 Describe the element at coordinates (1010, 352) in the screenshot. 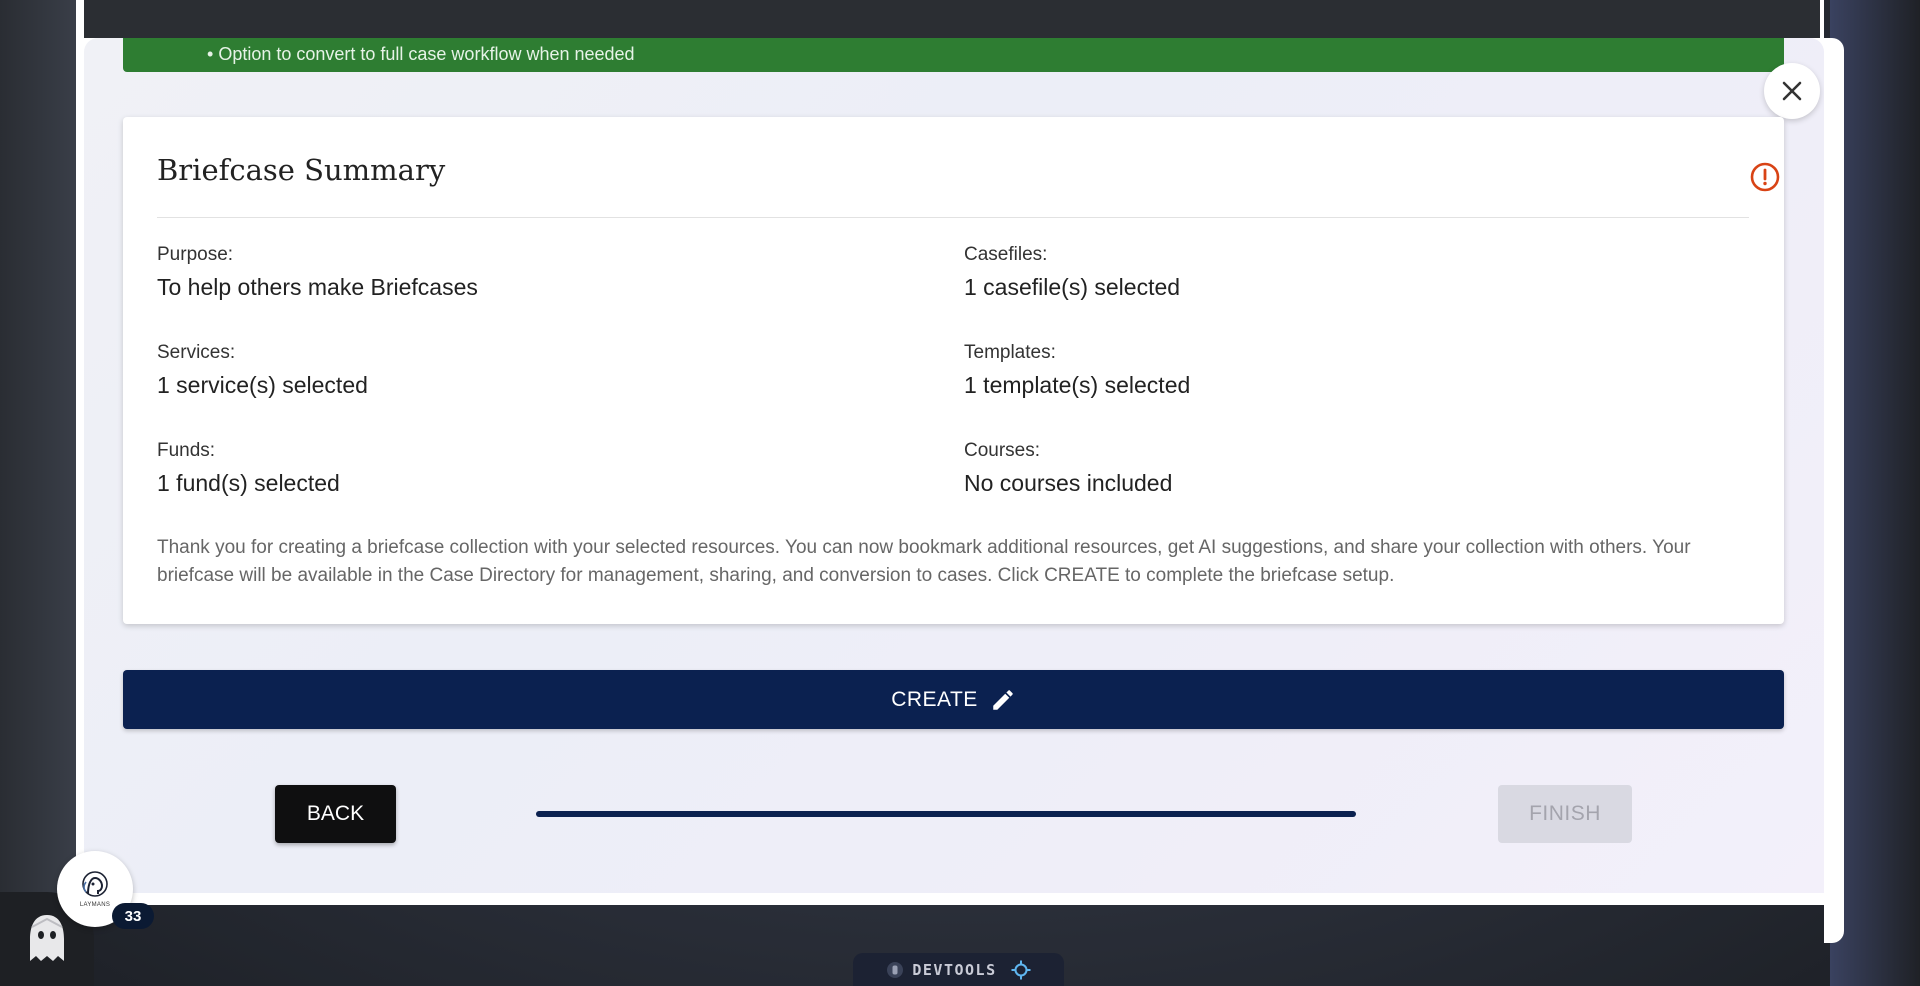

I see `field-label: Templates:` at that location.